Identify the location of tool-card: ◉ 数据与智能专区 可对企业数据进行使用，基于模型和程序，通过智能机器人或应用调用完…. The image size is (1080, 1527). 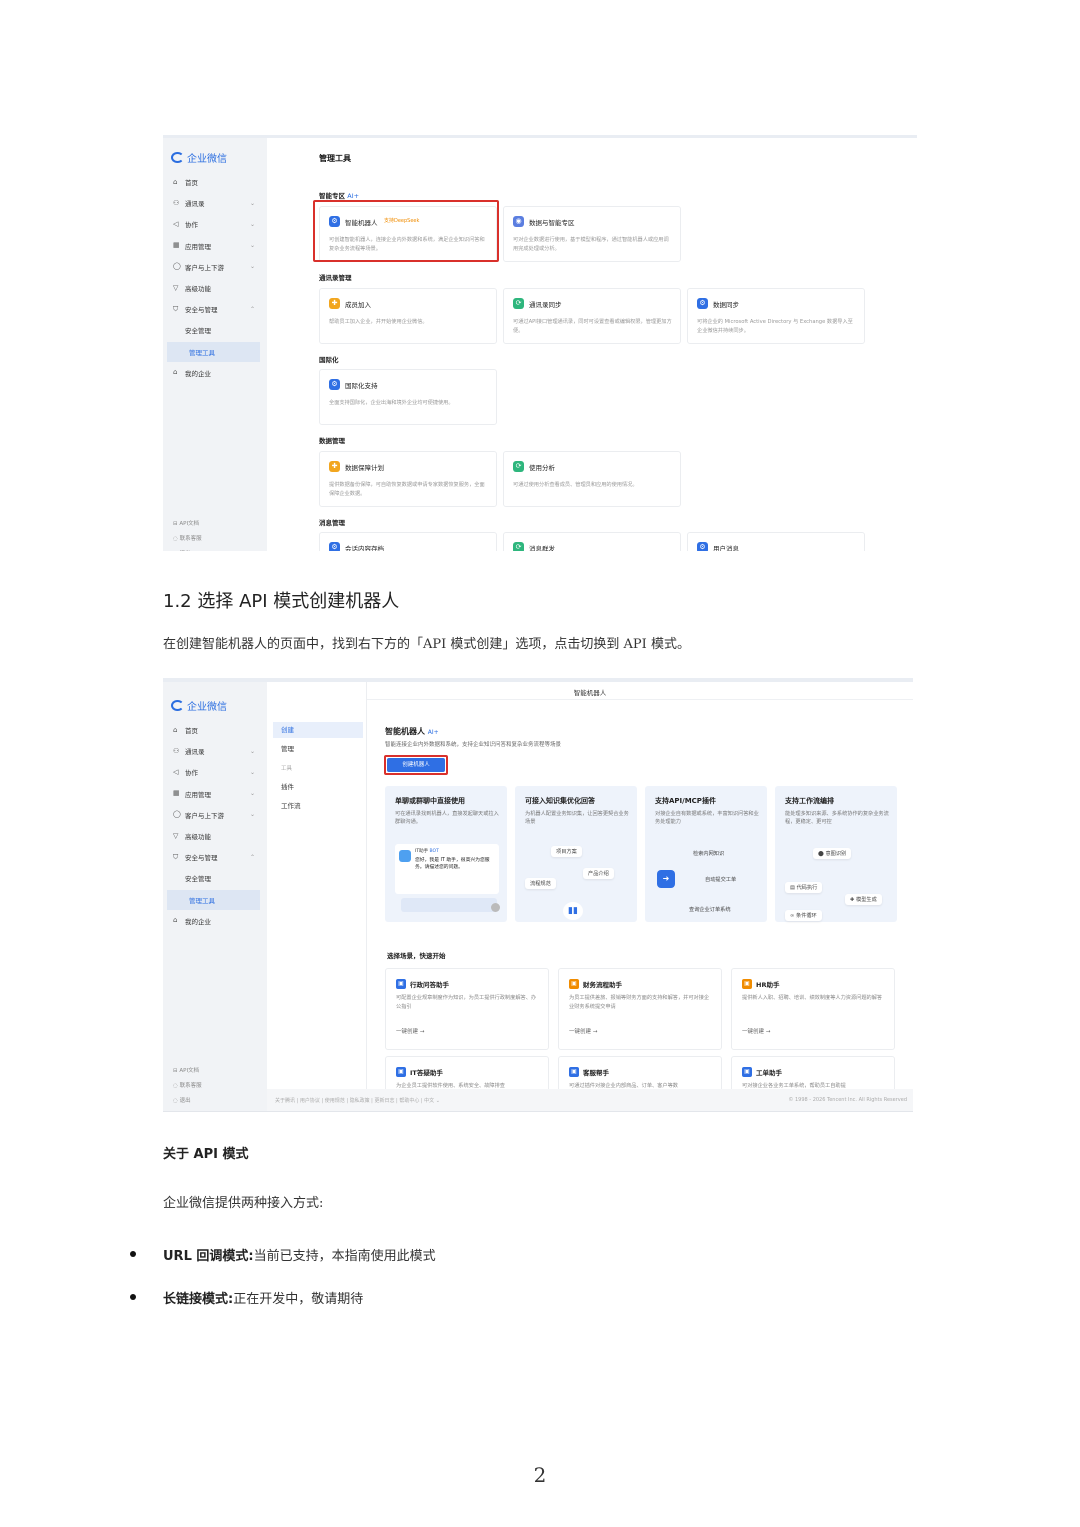
(592, 234).